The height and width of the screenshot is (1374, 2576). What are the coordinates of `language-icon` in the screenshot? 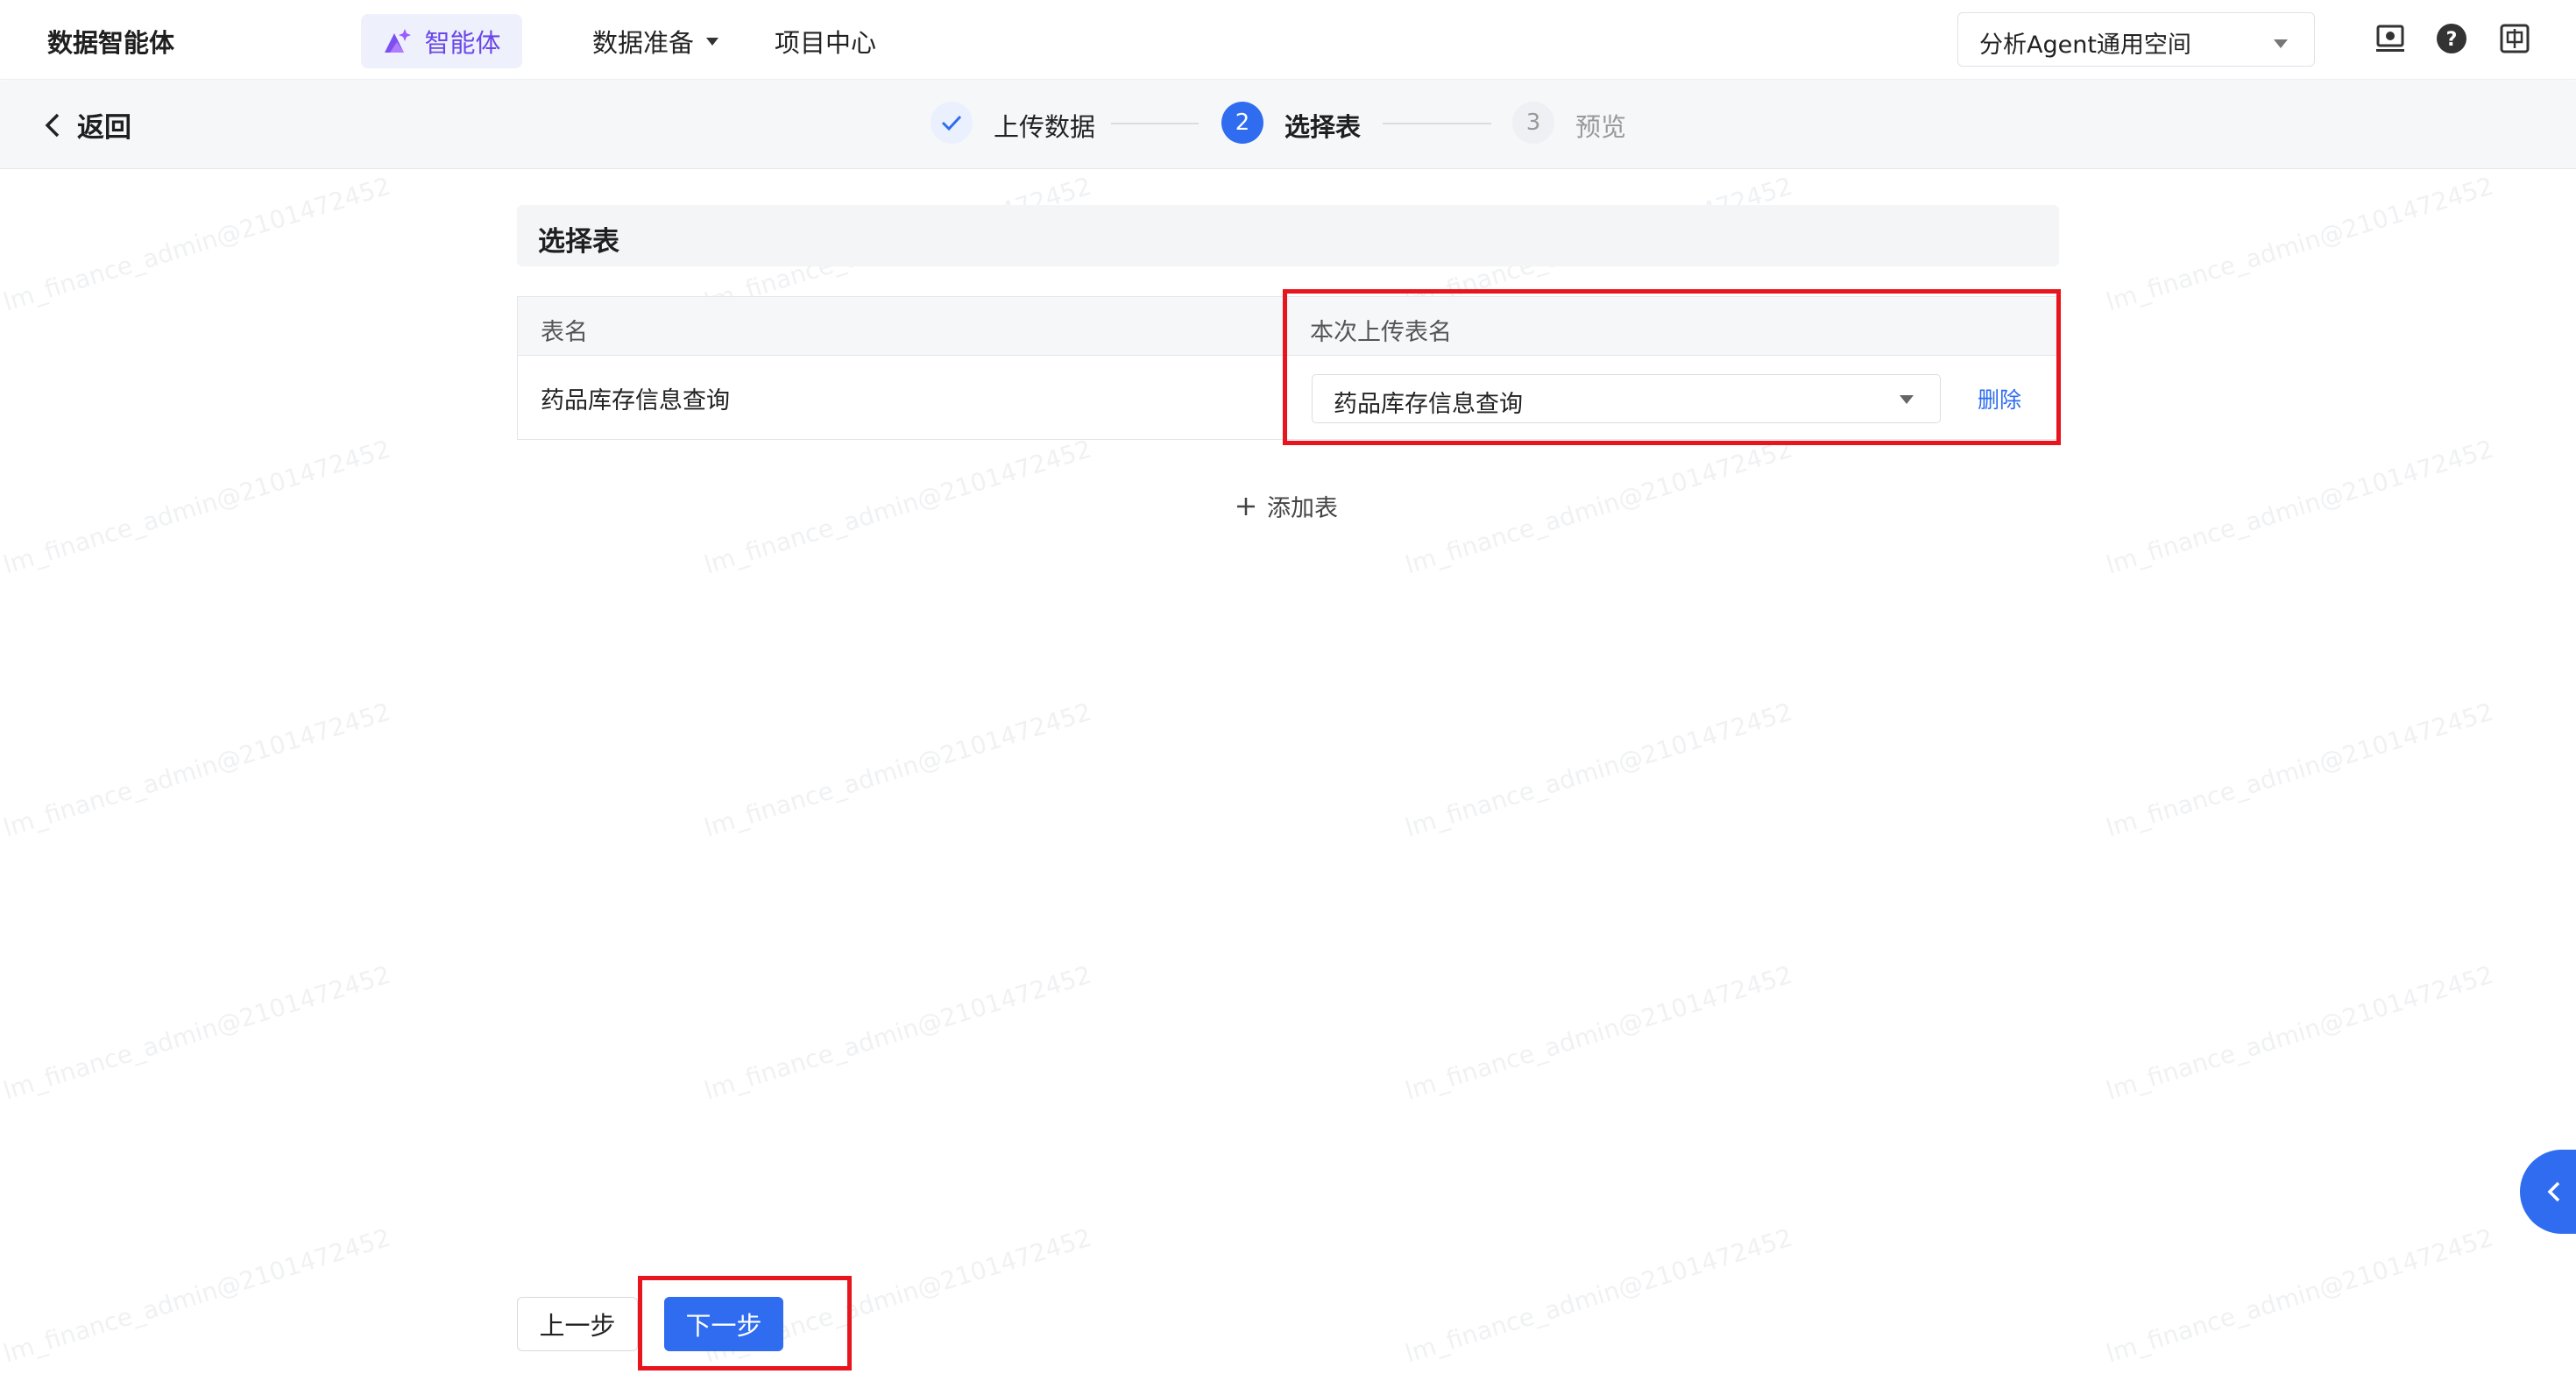 It's located at (2514, 38).